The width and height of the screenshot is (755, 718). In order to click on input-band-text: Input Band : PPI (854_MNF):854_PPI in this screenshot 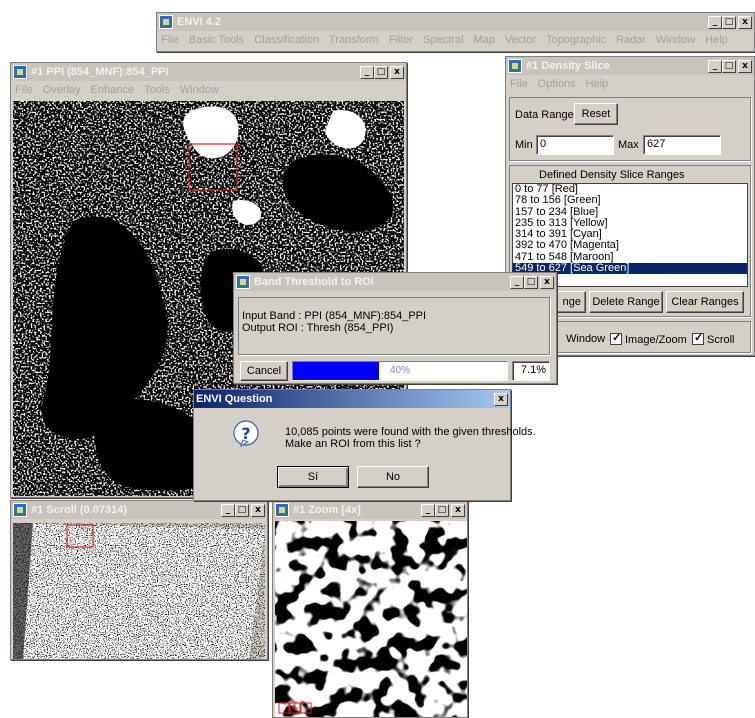, I will do `click(334, 316)`.